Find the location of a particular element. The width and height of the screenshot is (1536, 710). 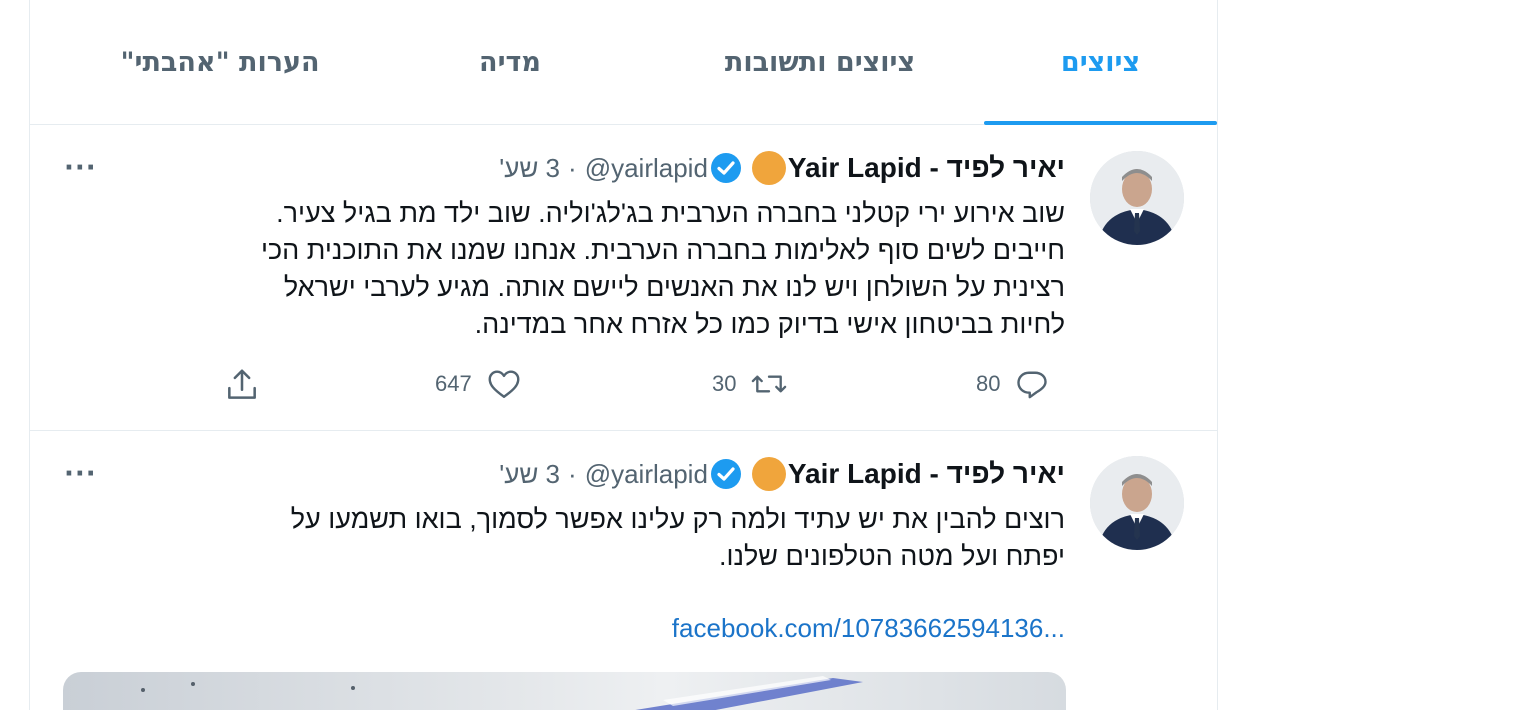

reply-button: 80 is located at coordinates (1013, 384).